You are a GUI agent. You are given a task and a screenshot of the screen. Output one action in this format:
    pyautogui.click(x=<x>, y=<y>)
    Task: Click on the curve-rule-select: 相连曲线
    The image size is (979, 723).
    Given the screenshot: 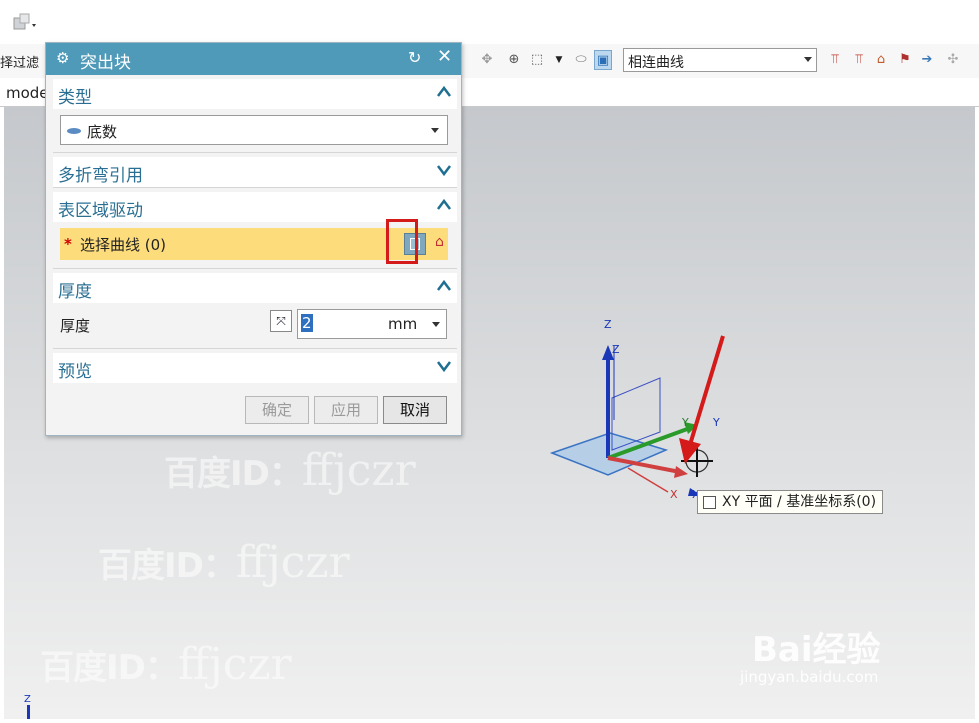 What is the action you would take?
    pyautogui.click(x=720, y=60)
    